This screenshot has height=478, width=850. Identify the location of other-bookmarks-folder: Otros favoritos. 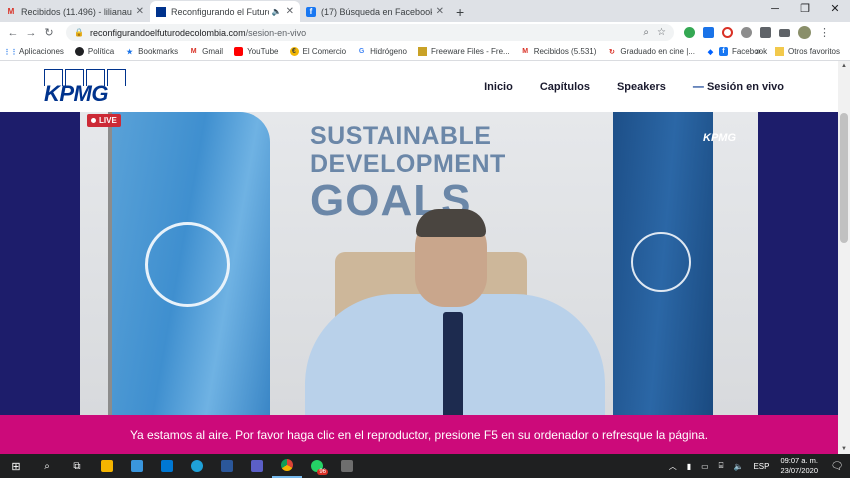
(807, 51).